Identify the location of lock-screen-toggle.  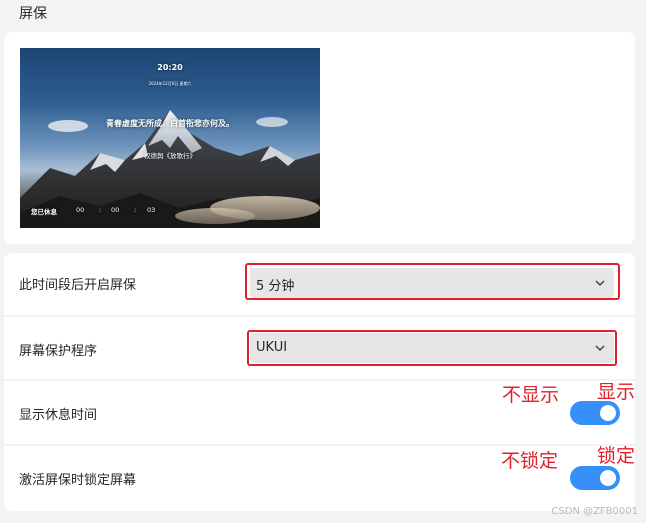
(595, 478).